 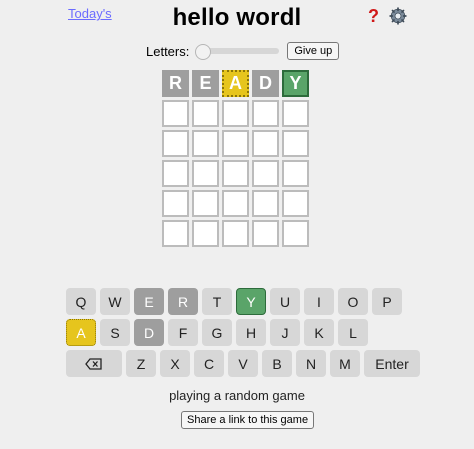 I want to click on key-d: D, so click(x=149, y=332).